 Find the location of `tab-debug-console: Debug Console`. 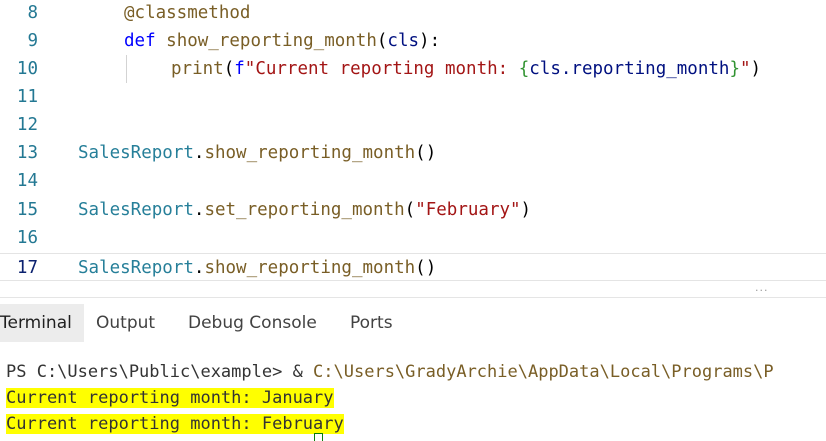

tab-debug-console: Debug Console is located at coordinates (252, 323).